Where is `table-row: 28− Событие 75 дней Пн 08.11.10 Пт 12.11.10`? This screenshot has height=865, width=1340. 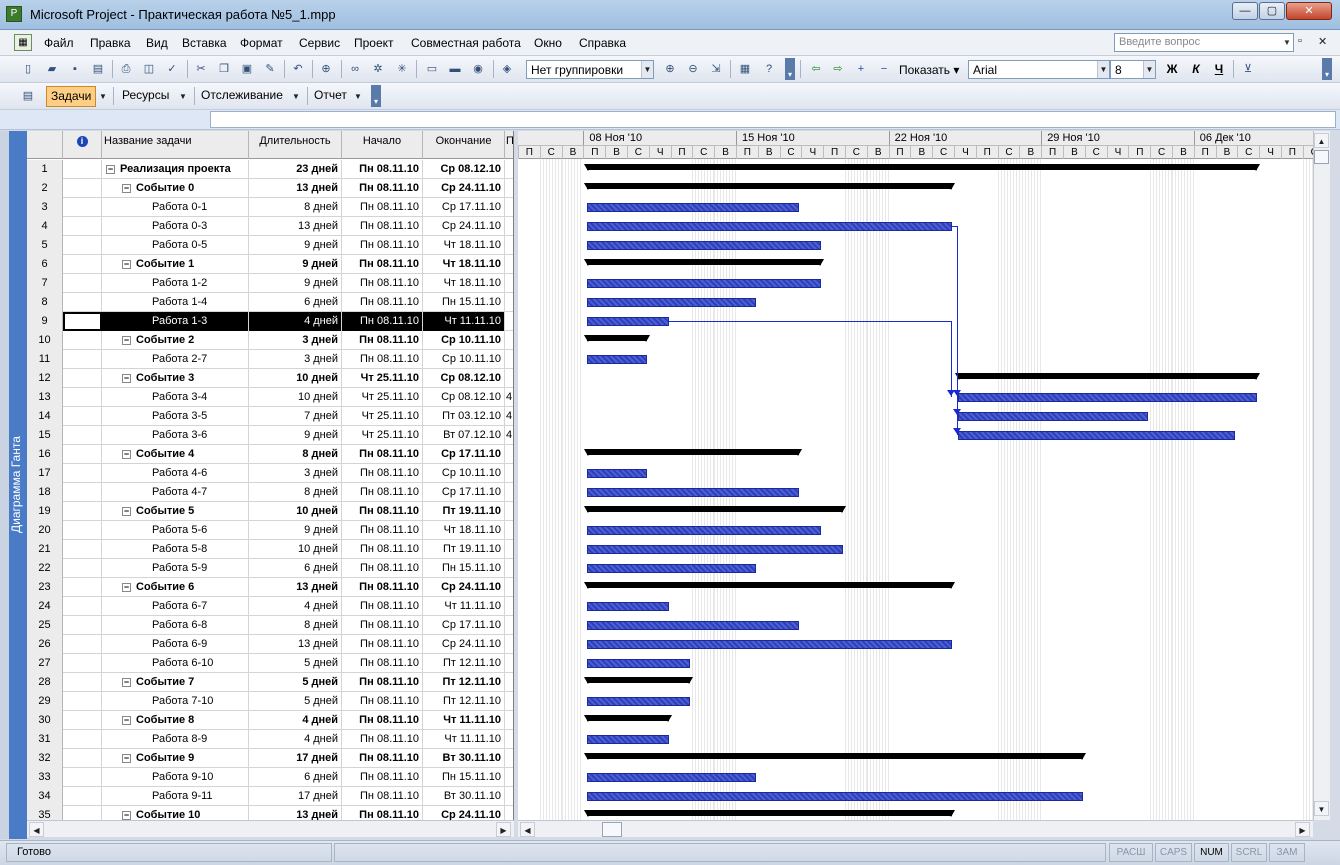
table-row: 28− Событие 75 дней Пн 08.11.10 Пт 12.11.10 is located at coordinates (270, 682).